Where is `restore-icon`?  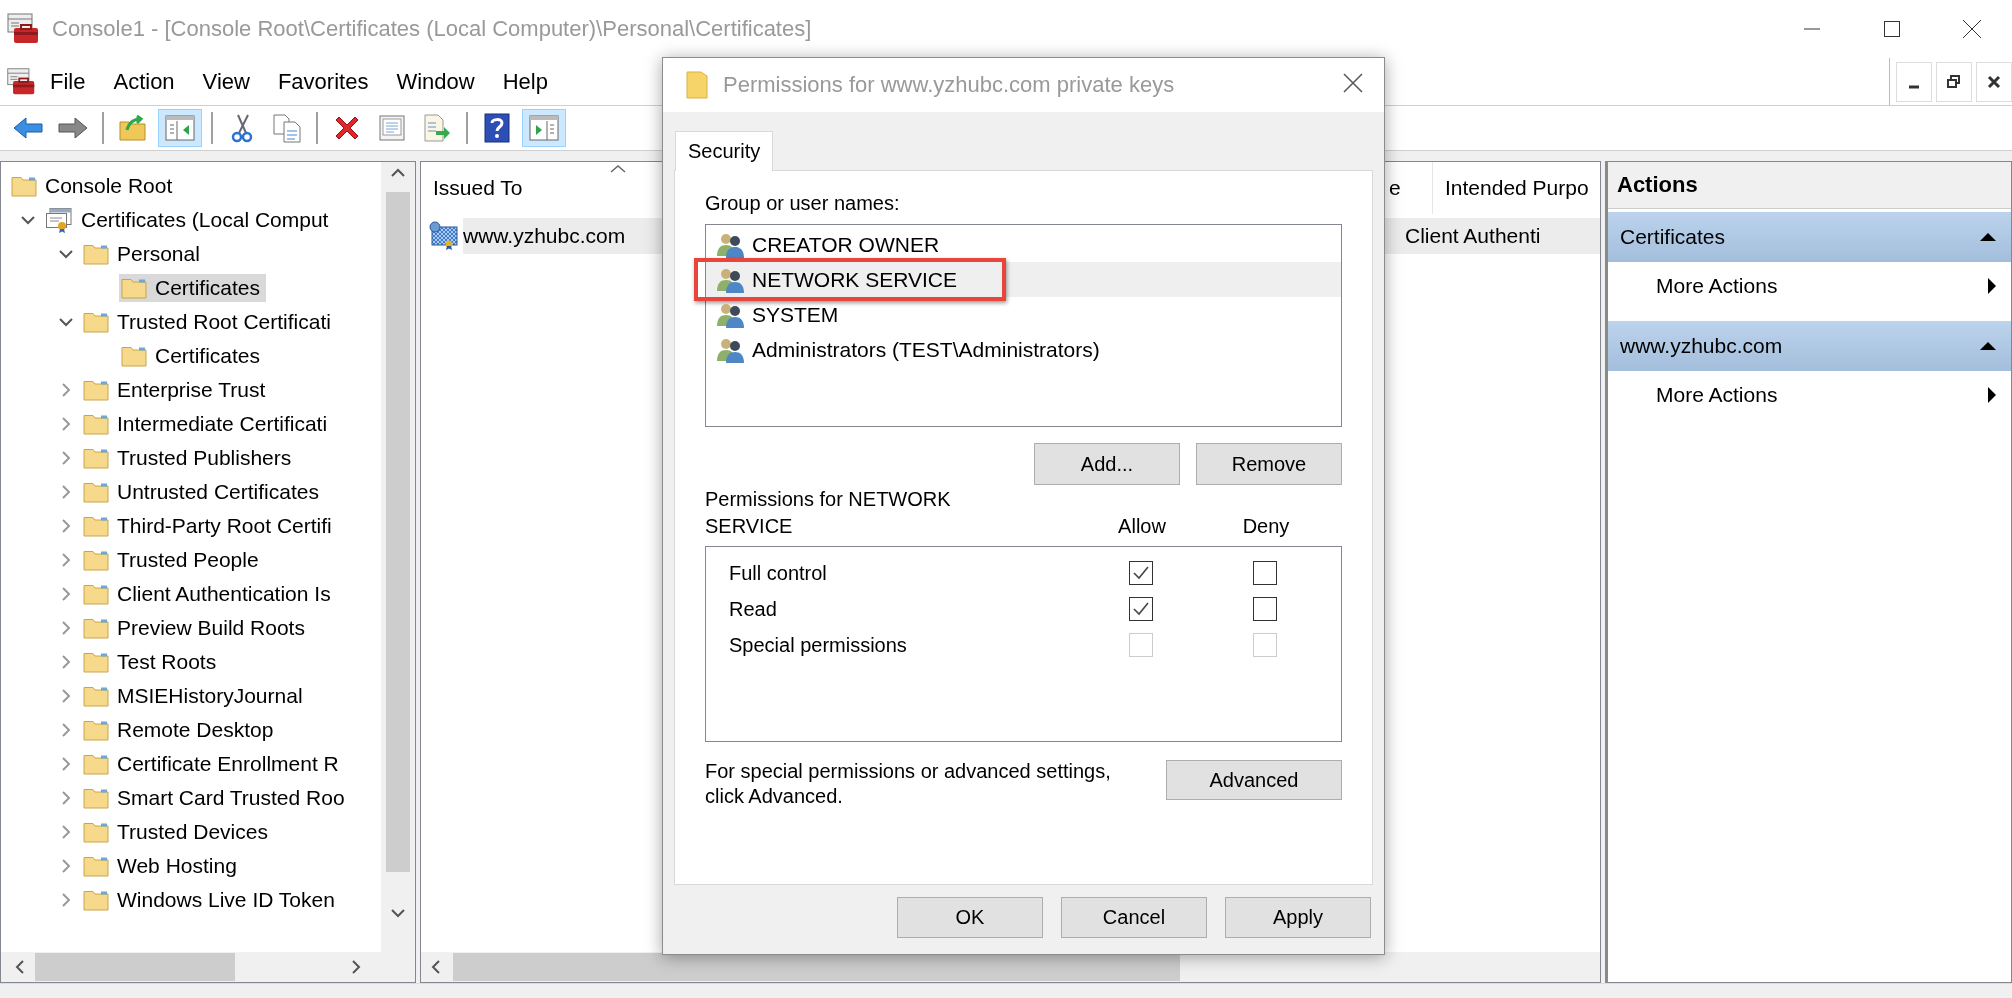
restore-icon is located at coordinates (1954, 81).